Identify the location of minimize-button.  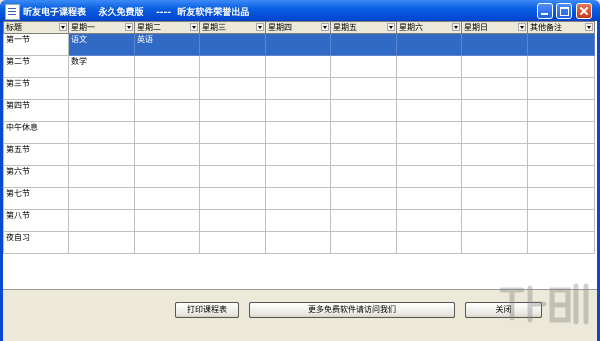
(545, 11).